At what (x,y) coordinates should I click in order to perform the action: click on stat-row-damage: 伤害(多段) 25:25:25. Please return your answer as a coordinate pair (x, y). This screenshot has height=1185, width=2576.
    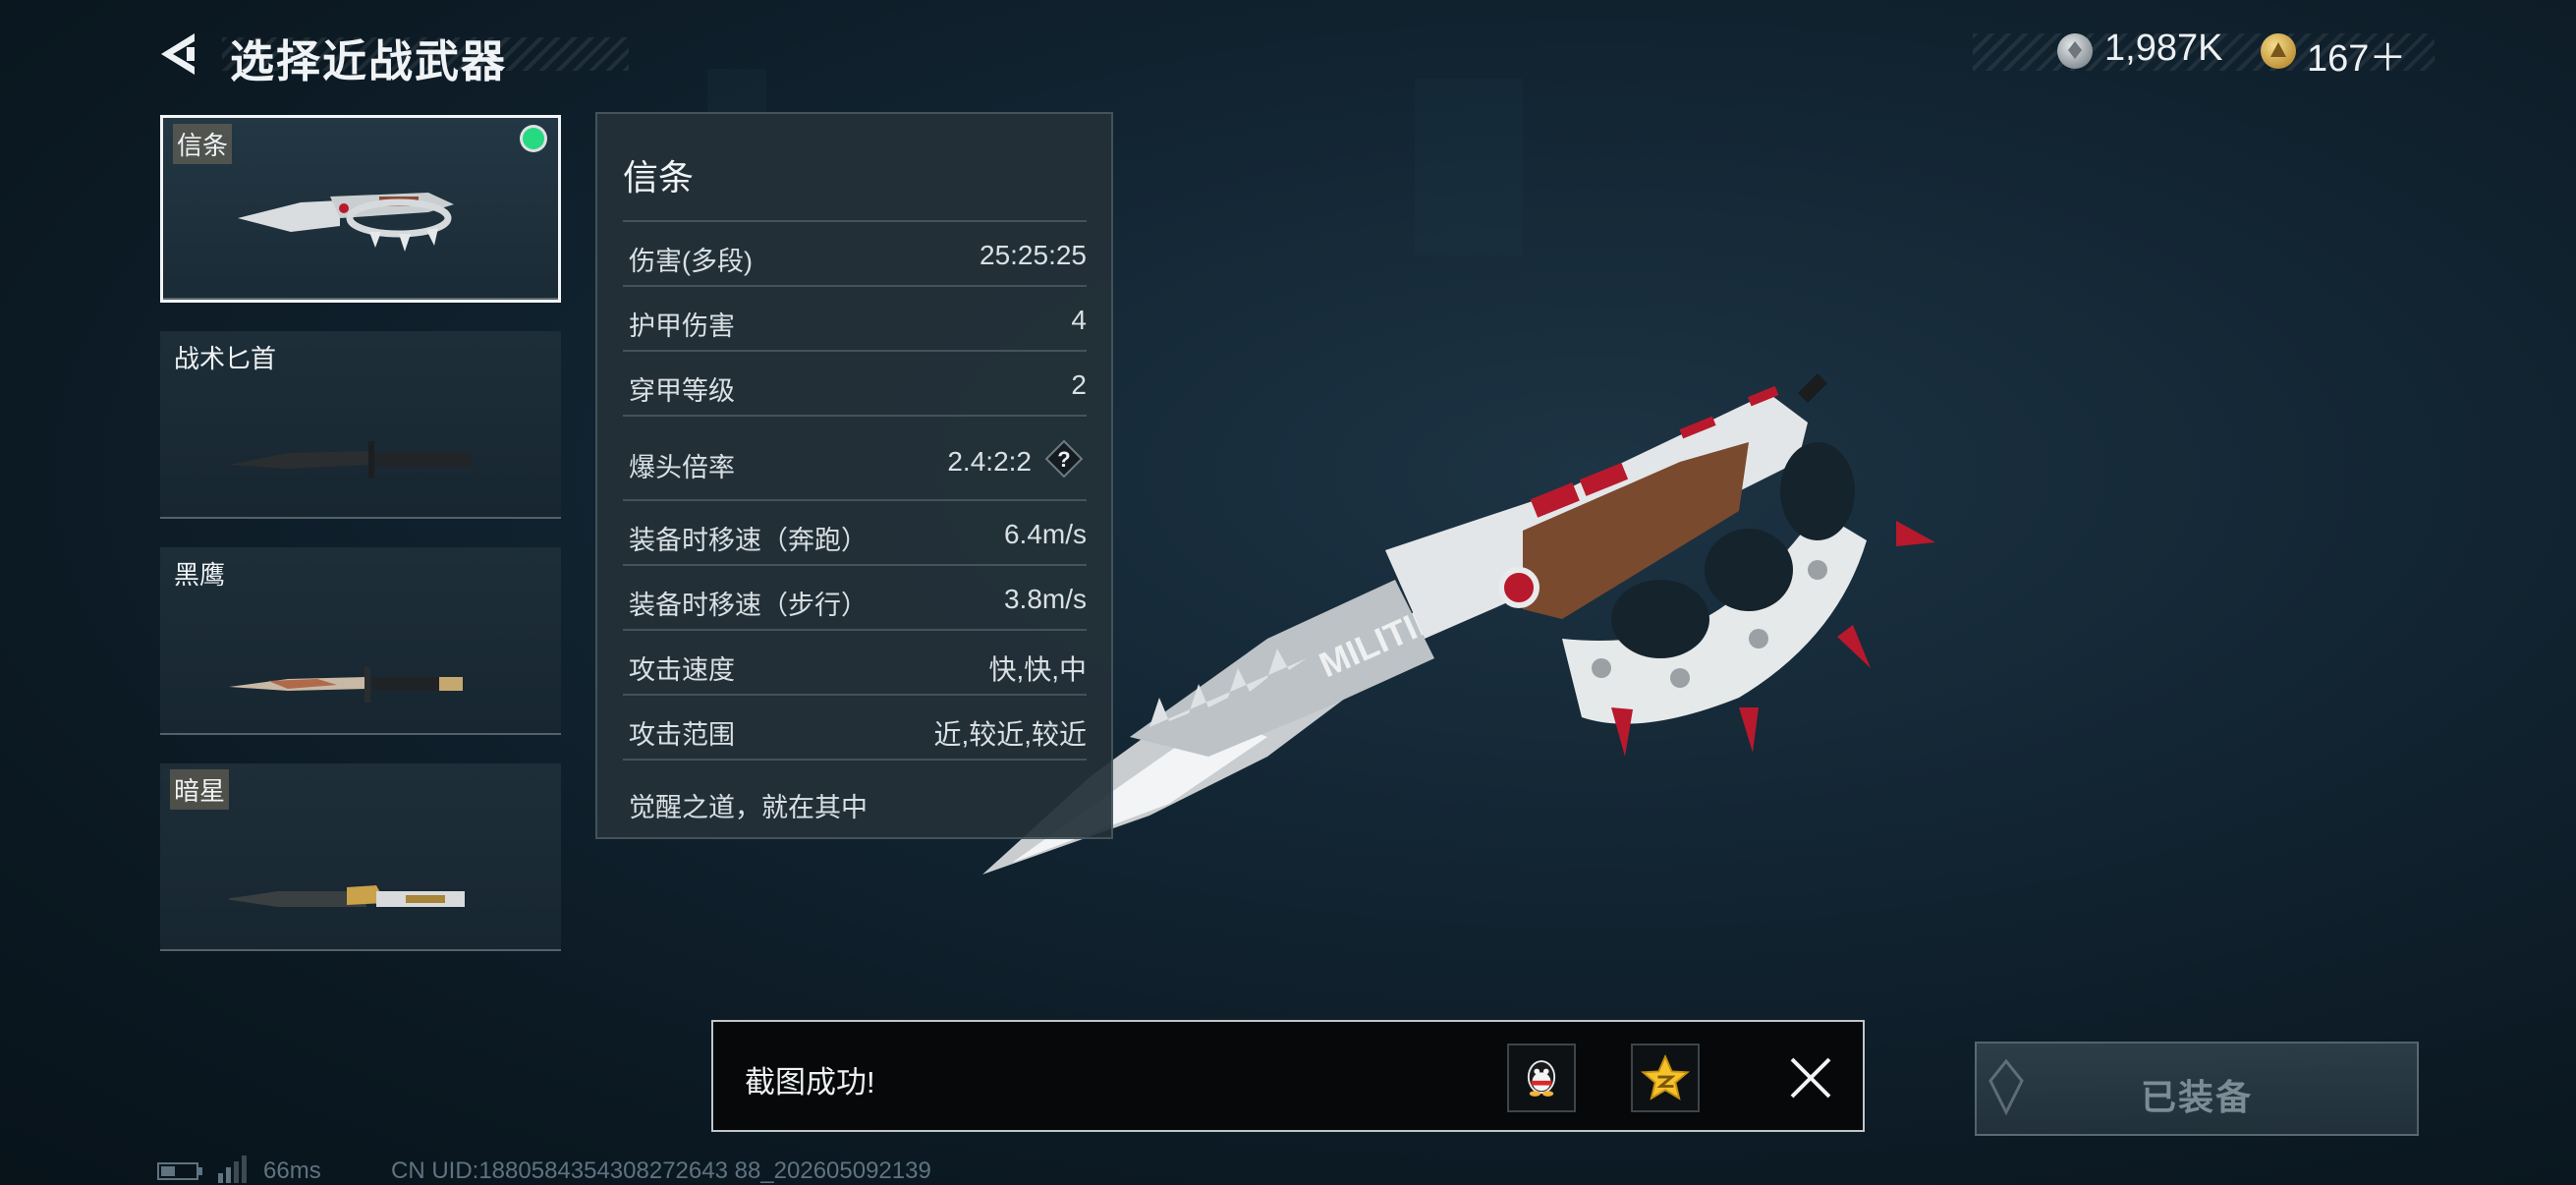
    Looking at the image, I should click on (855, 254).